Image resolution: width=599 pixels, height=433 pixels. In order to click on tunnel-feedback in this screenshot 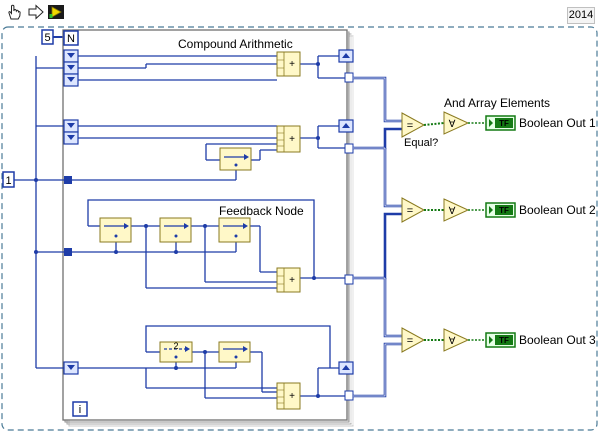, I will do `click(68, 252)`.